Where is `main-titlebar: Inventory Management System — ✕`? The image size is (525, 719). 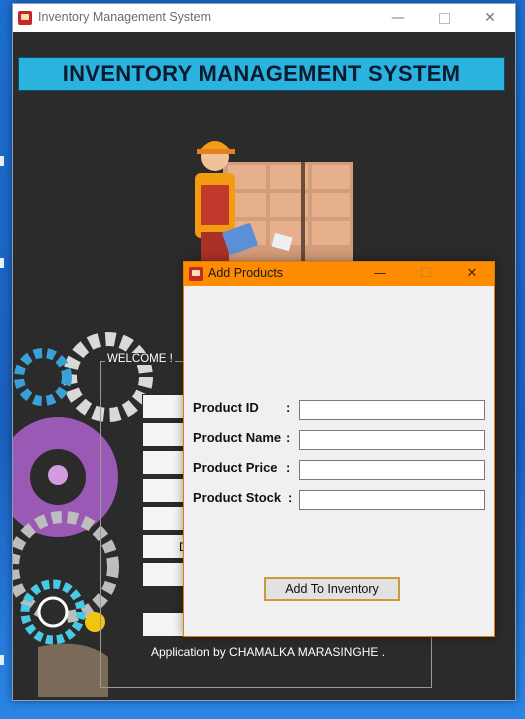 main-titlebar: Inventory Management System — ✕ is located at coordinates (264, 18).